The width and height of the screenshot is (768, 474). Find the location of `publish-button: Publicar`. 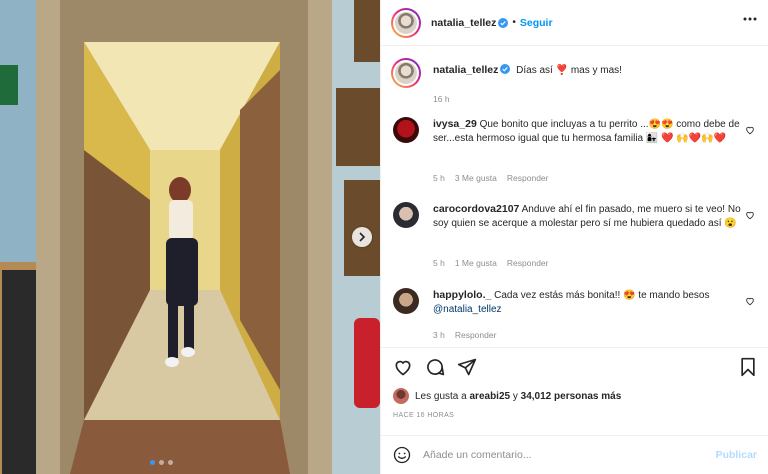

publish-button: Publicar is located at coordinates (736, 455).